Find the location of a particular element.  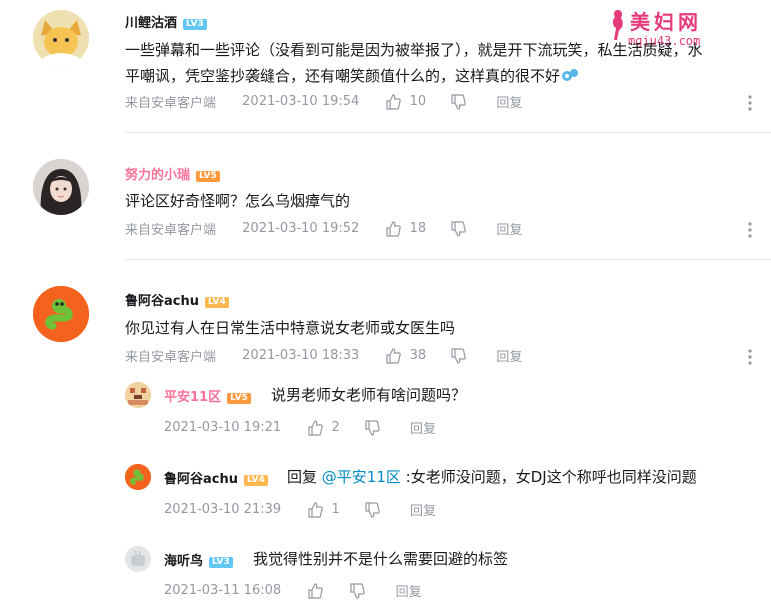

username: 鲁阿谷achu LV4 is located at coordinates (177, 299).